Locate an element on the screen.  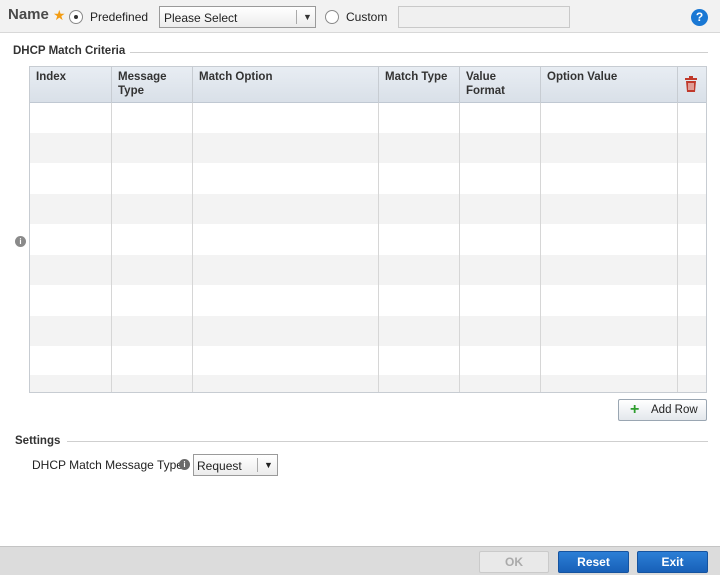
col-index: Index is located at coordinates (71, 85).